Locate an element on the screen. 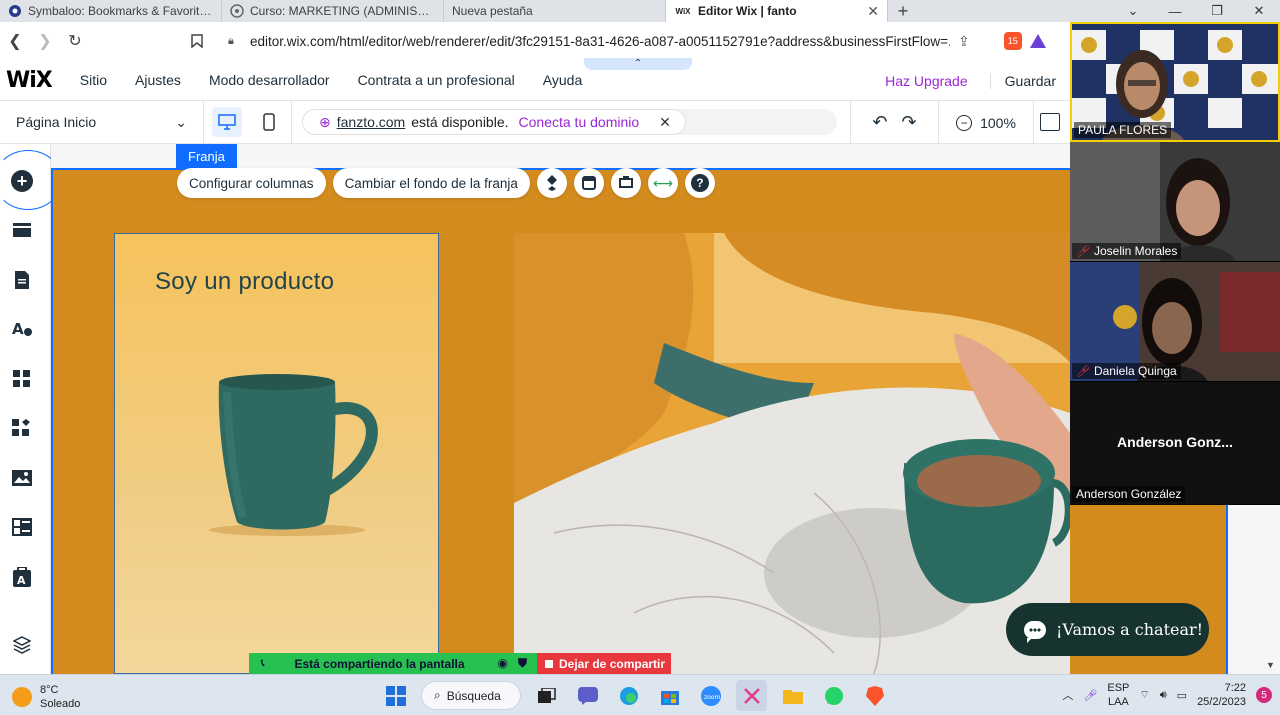 The image size is (1280, 715). back-icon: ❮ is located at coordinates (15, 41).